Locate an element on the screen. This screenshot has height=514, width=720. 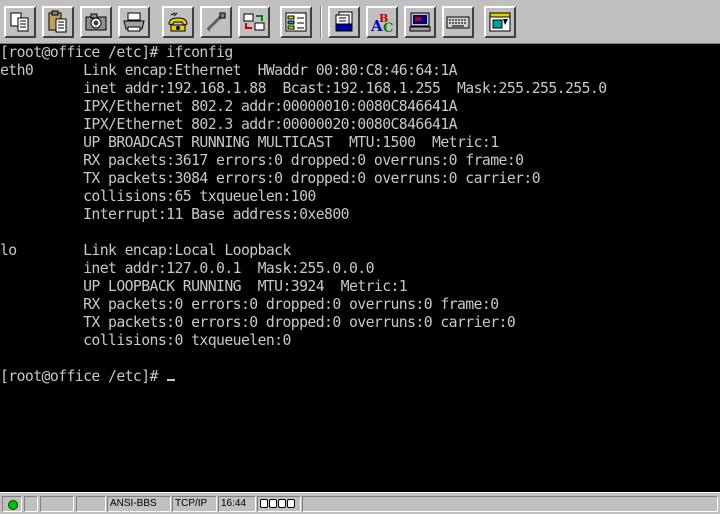
terminal-line: collisions:65 txqueuelen:100 is located at coordinates (158, 196).